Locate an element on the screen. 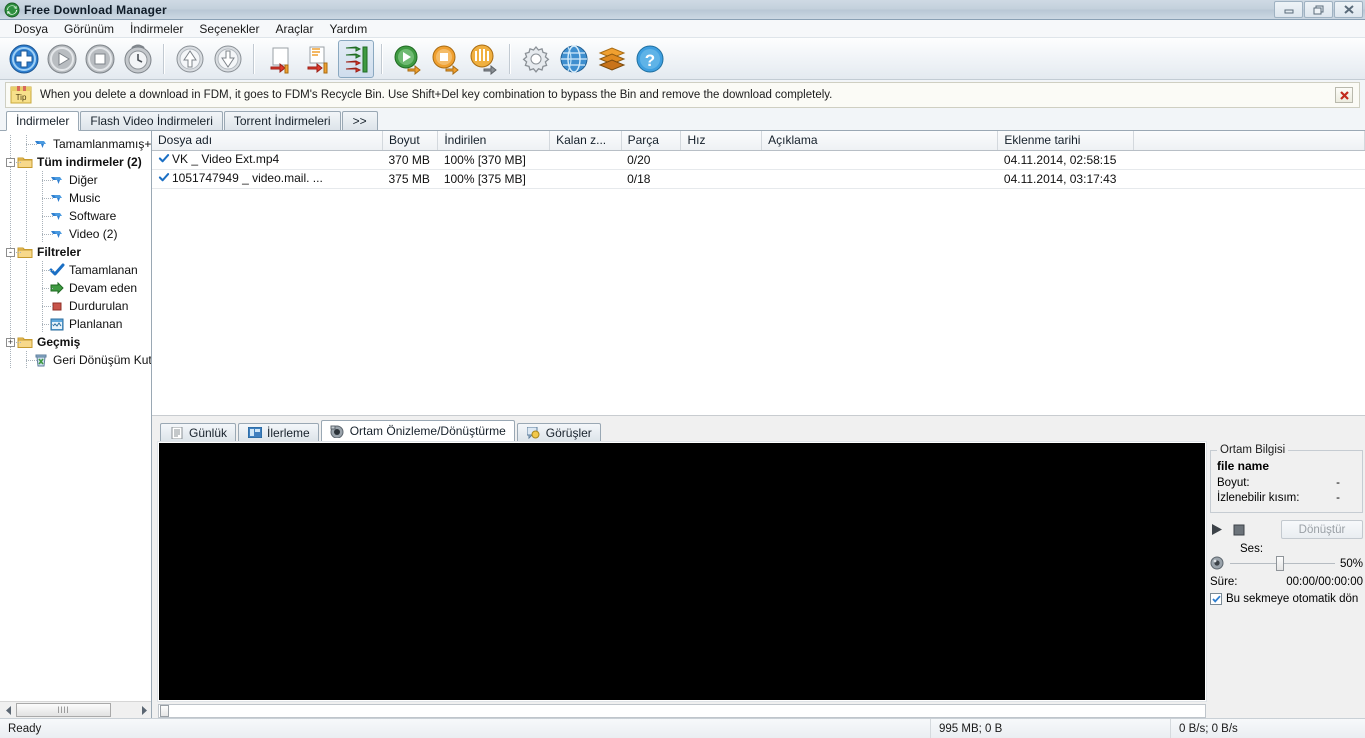 The height and width of the screenshot is (738, 1365). book-icon is located at coordinates (612, 59).